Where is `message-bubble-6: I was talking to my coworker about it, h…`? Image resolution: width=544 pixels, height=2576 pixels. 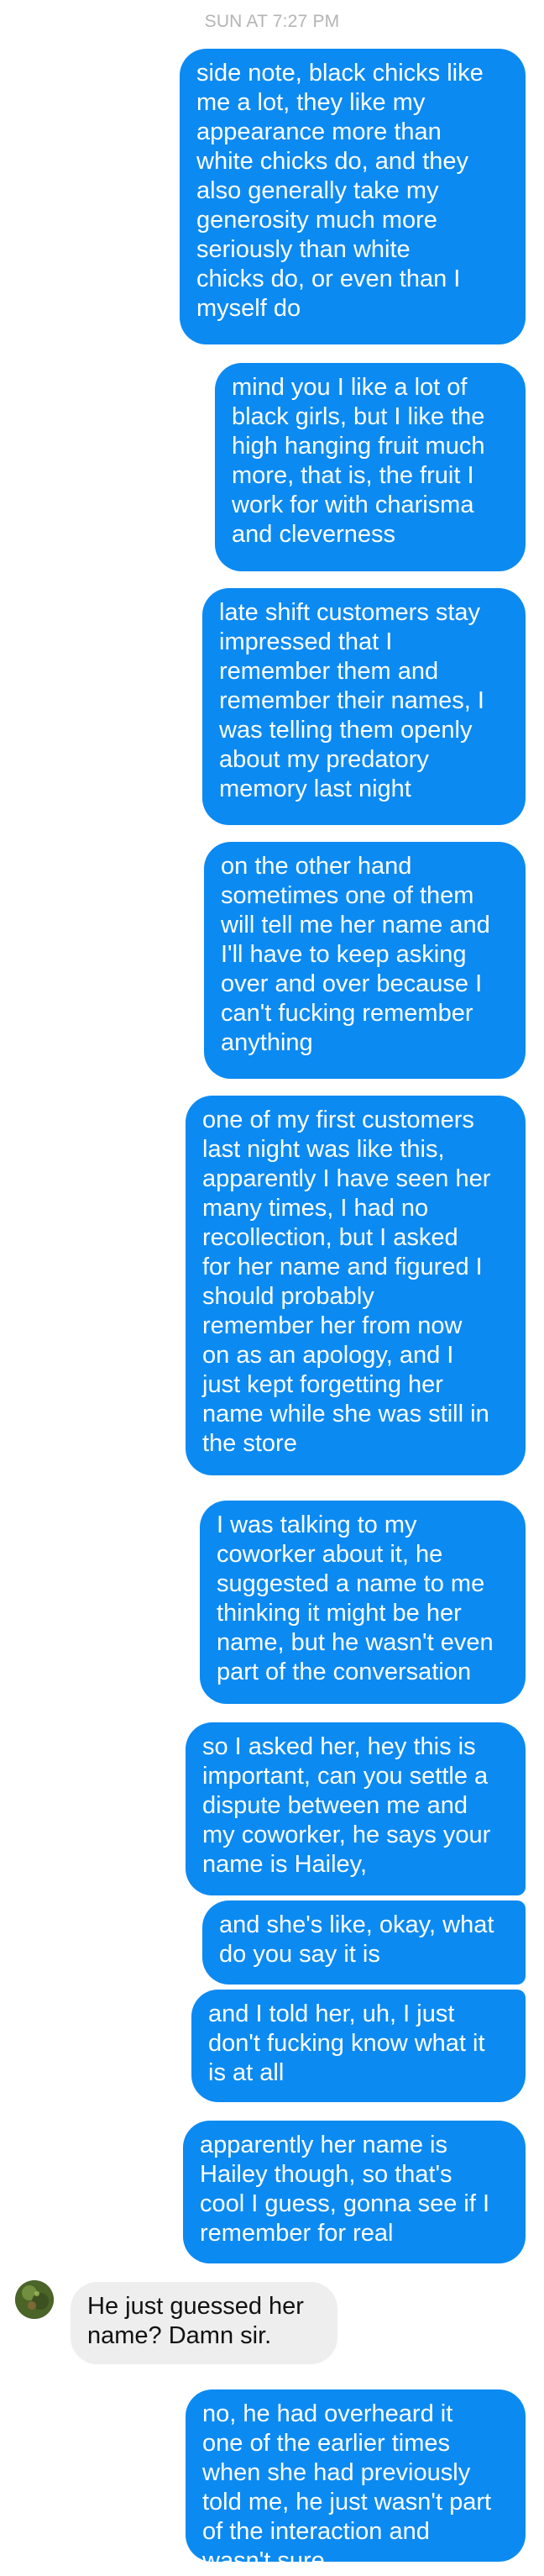
message-bubble-6: I was talking to my coworker about it, h… is located at coordinates (363, 1602).